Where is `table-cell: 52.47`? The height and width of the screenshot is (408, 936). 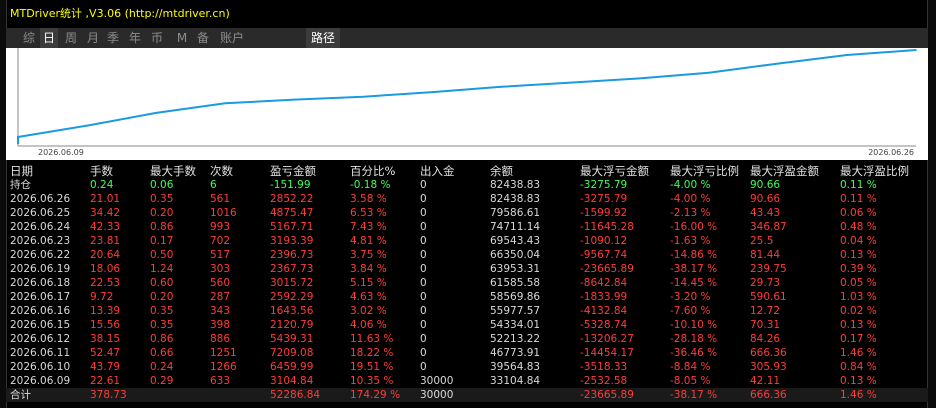 table-cell: 52.47 is located at coordinates (105, 353).